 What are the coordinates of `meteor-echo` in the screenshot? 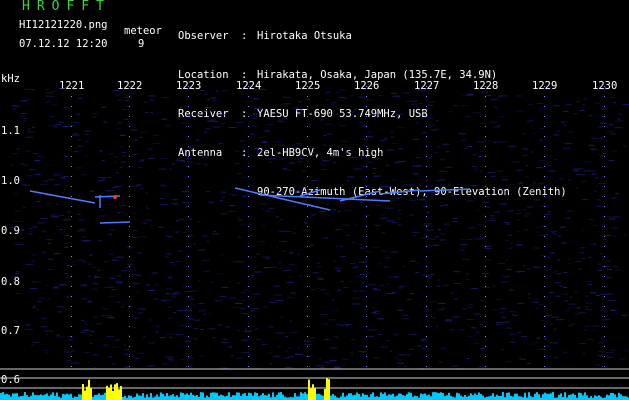 It's located at (400, 192).